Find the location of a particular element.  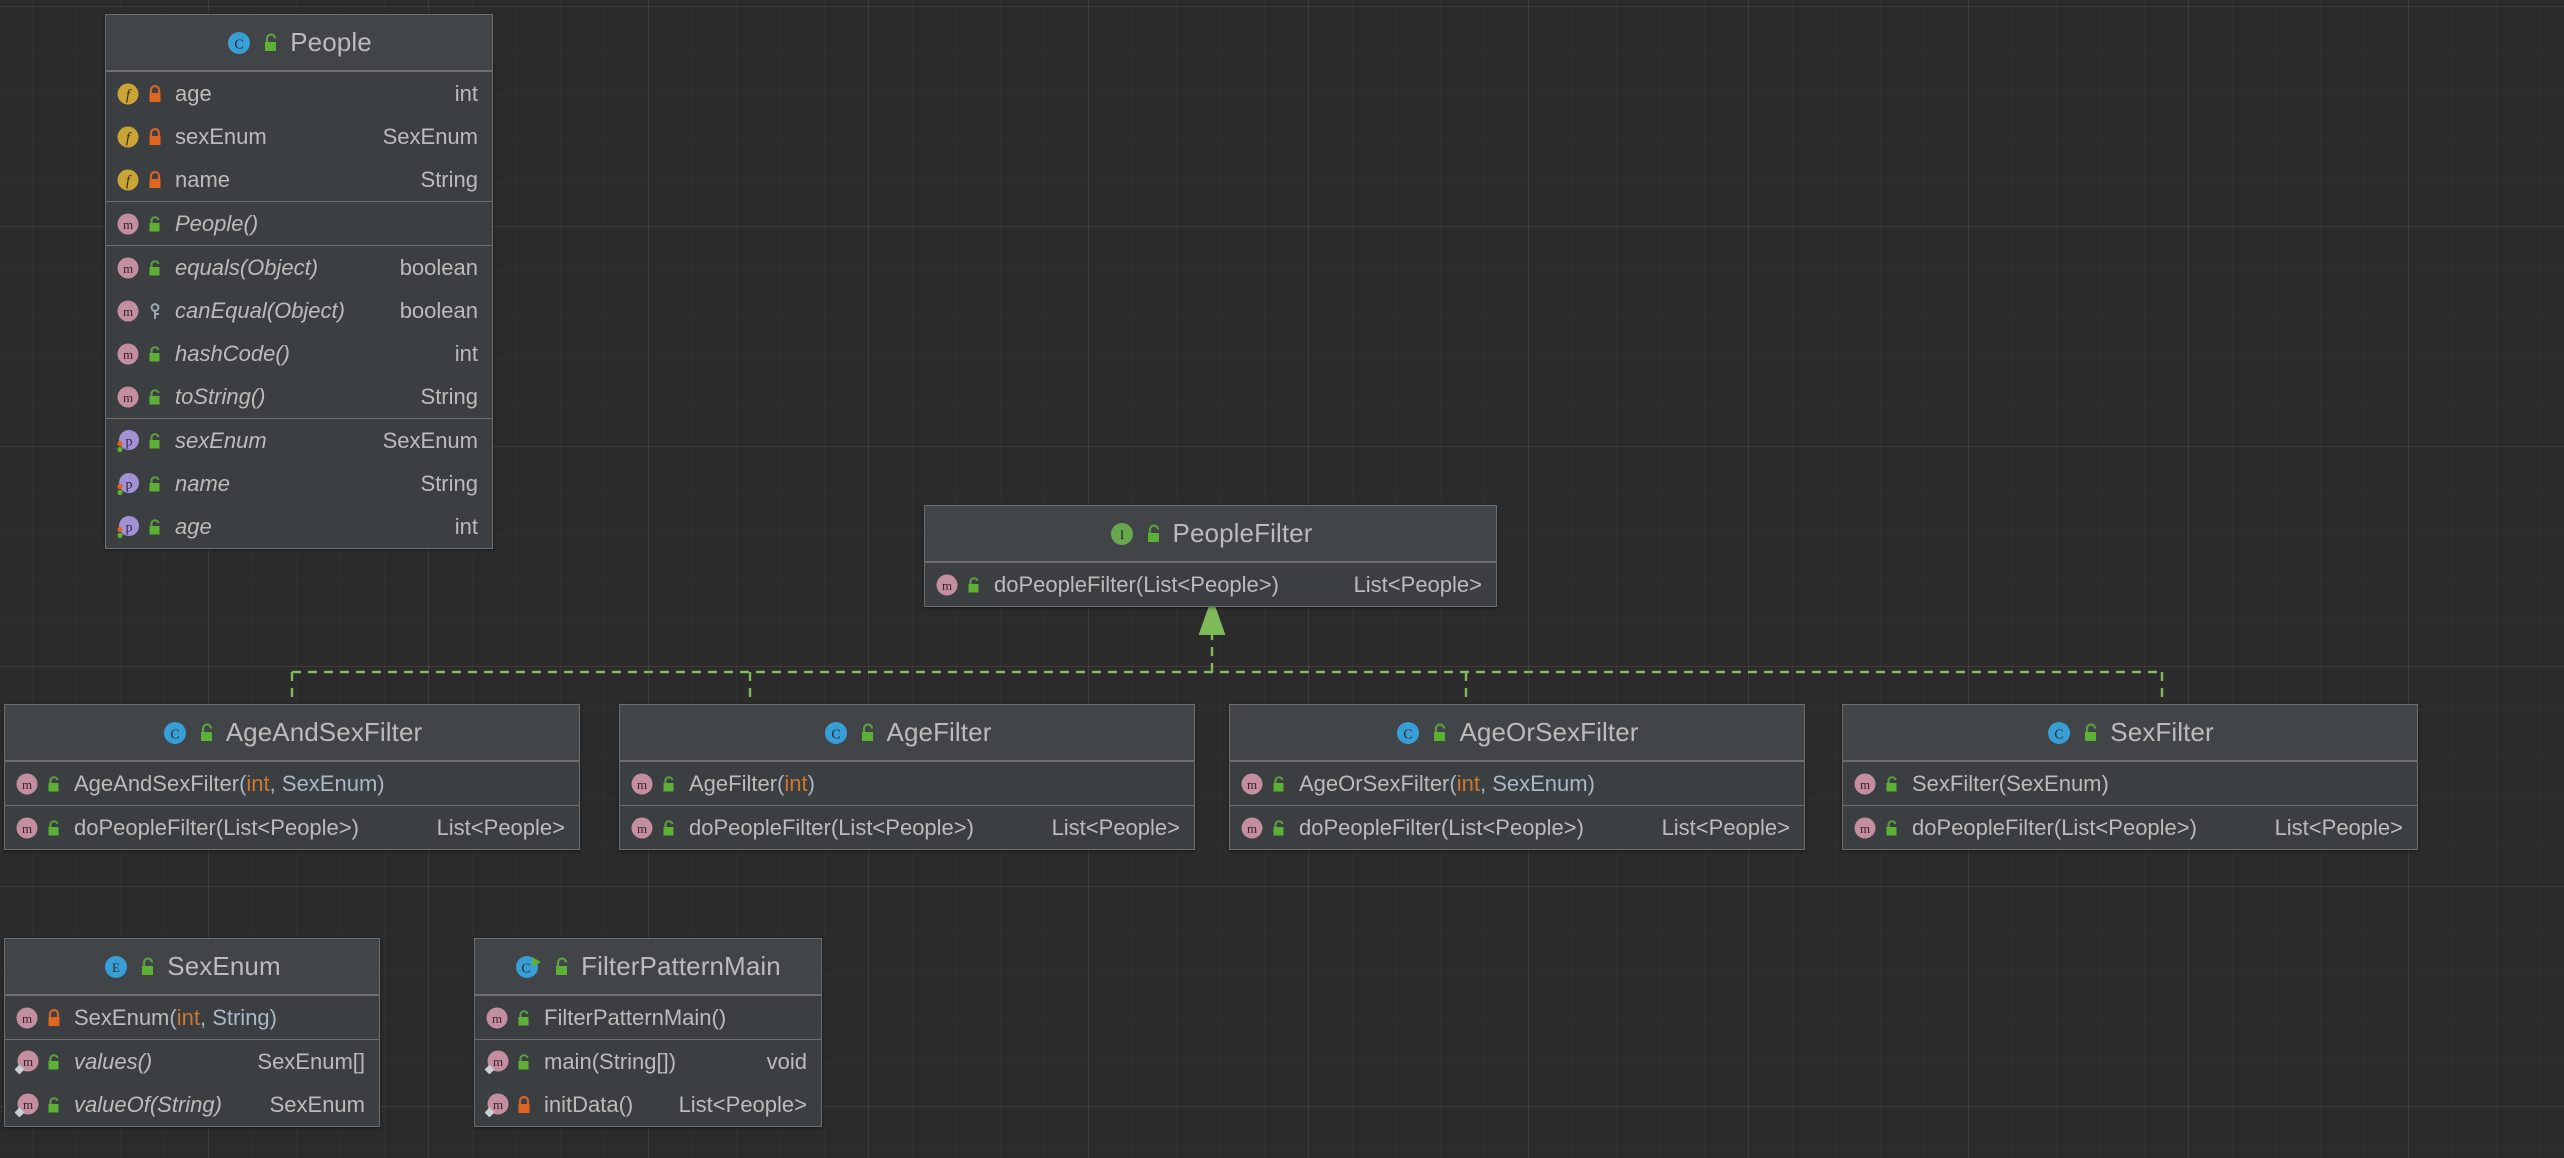

member-row: m AgeFilter (int) is located at coordinates (907, 783).